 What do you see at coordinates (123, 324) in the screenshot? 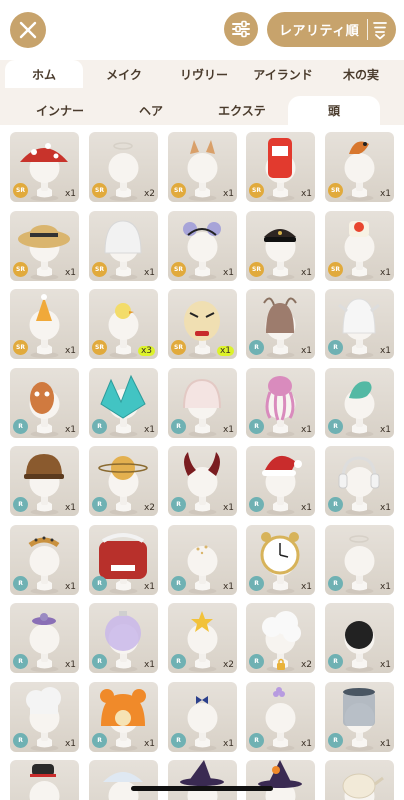
I see `item-card: SR x3` at bounding box center [123, 324].